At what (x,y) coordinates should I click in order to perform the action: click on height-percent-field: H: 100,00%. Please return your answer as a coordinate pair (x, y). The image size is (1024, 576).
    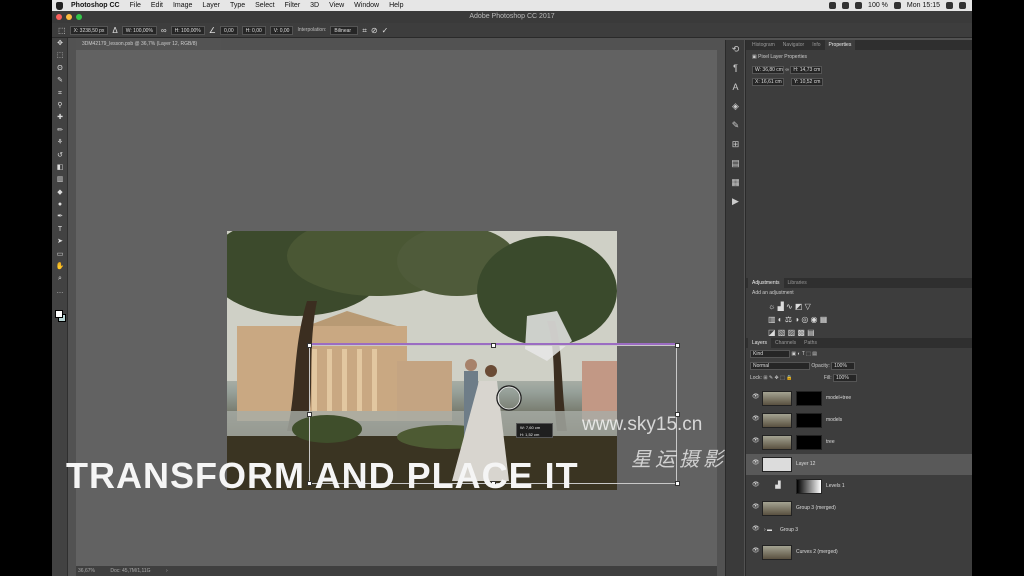
    Looking at the image, I should click on (187, 30).